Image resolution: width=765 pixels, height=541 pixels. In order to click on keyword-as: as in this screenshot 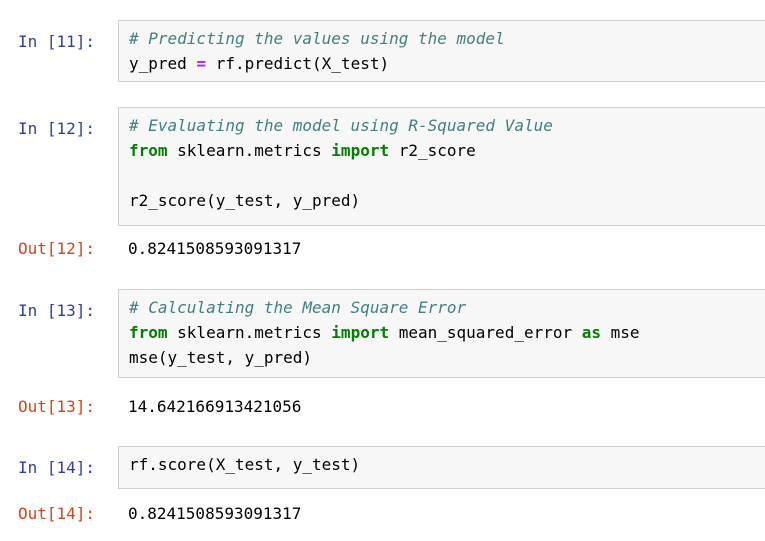, I will do `click(591, 332)`.